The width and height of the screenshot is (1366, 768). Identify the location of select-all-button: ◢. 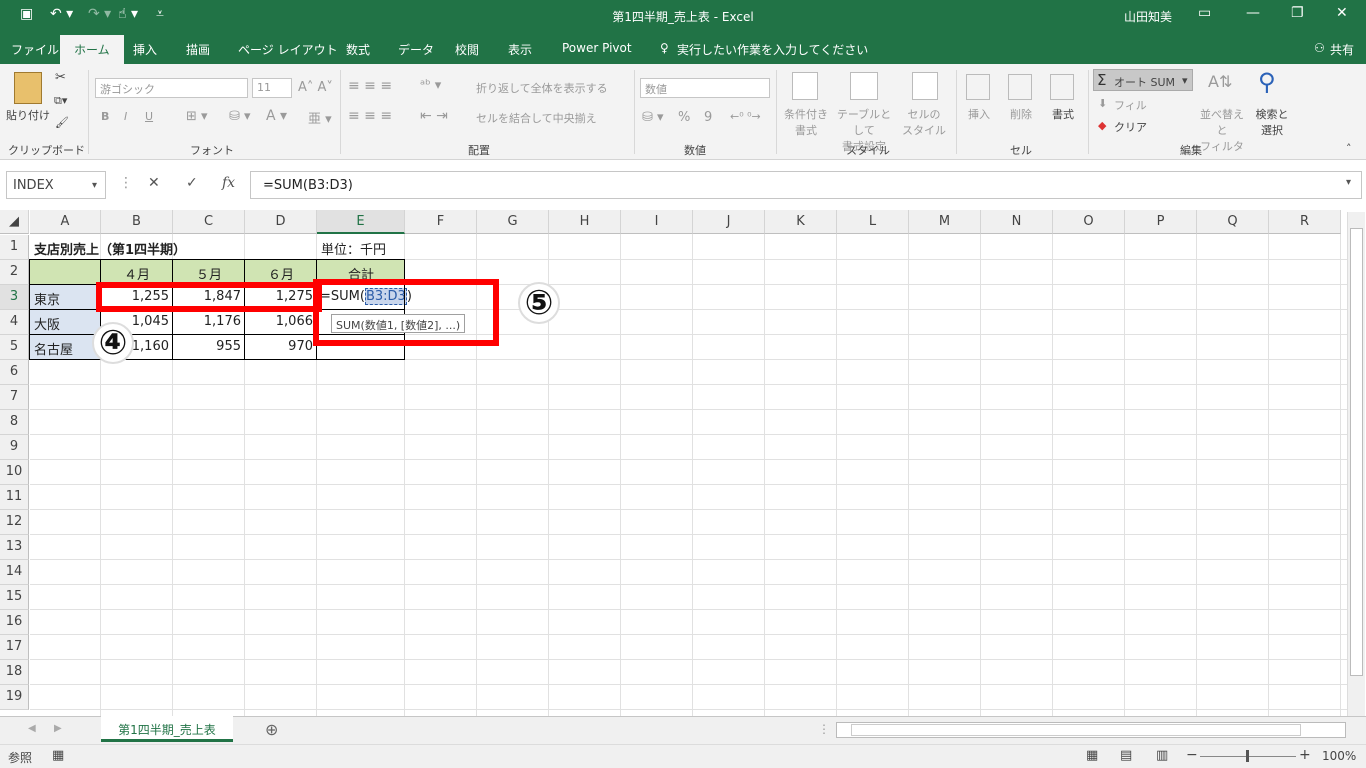
(14, 222).